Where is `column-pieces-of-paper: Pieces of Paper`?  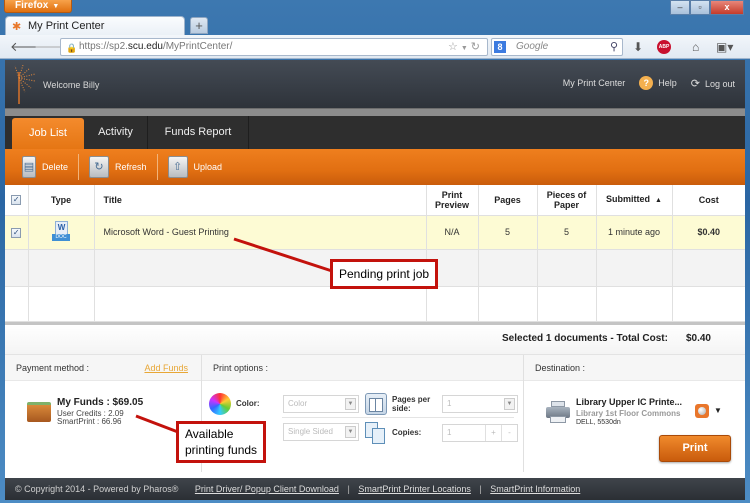
column-pieces-of-paper: Pieces of Paper is located at coordinates (567, 200).